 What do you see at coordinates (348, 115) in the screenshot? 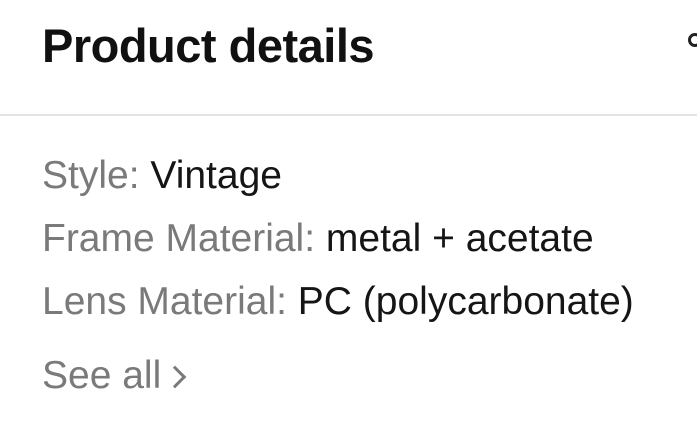
I see `divider` at bounding box center [348, 115].